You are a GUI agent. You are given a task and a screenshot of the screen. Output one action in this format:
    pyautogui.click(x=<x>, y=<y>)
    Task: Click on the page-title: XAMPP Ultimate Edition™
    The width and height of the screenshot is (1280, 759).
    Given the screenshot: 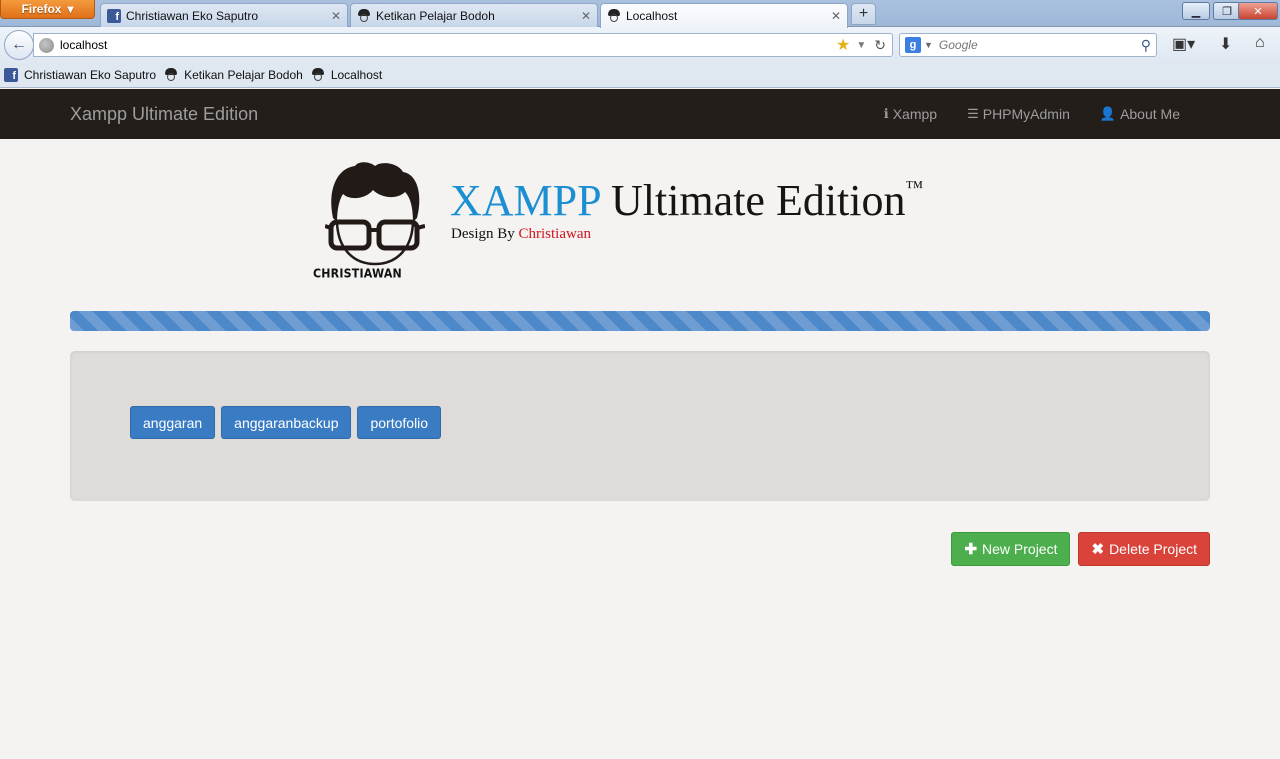 What is the action you would take?
    pyautogui.click(x=686, y=200)
    